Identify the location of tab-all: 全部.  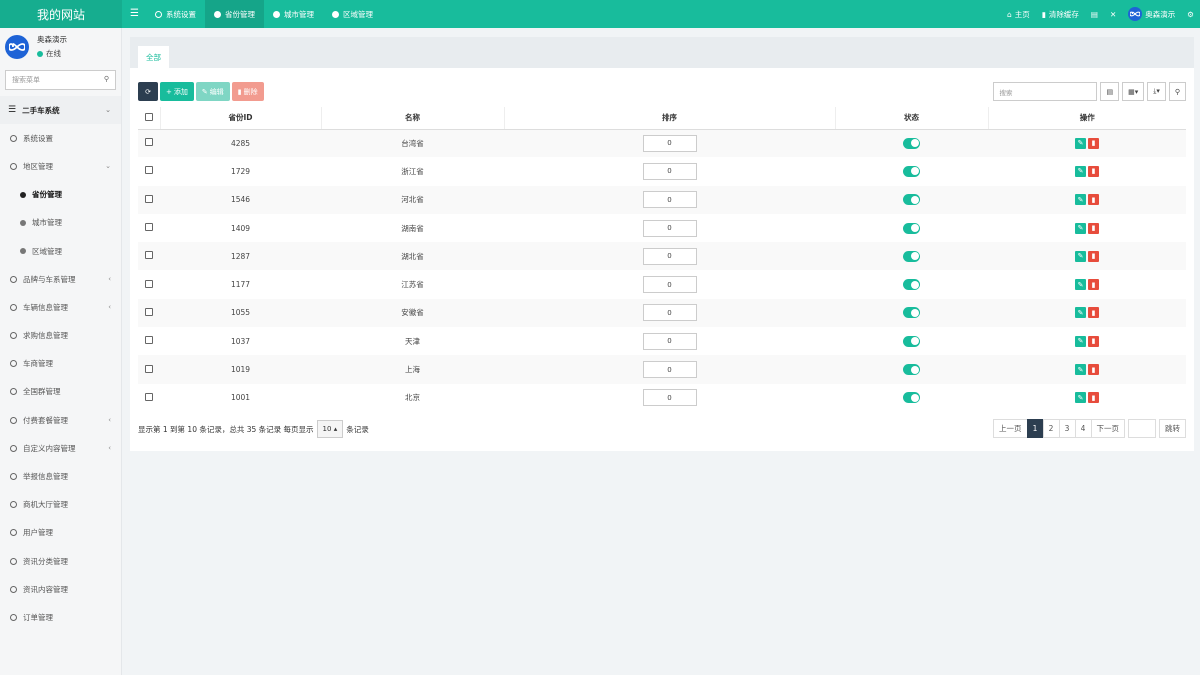
(153, 57).